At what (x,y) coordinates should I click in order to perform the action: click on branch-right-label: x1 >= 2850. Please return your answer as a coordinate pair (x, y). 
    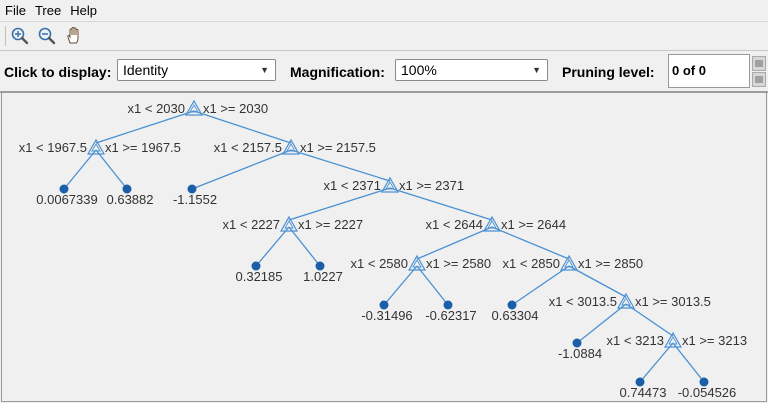
    Looking at the image, I should click on (610, 263).